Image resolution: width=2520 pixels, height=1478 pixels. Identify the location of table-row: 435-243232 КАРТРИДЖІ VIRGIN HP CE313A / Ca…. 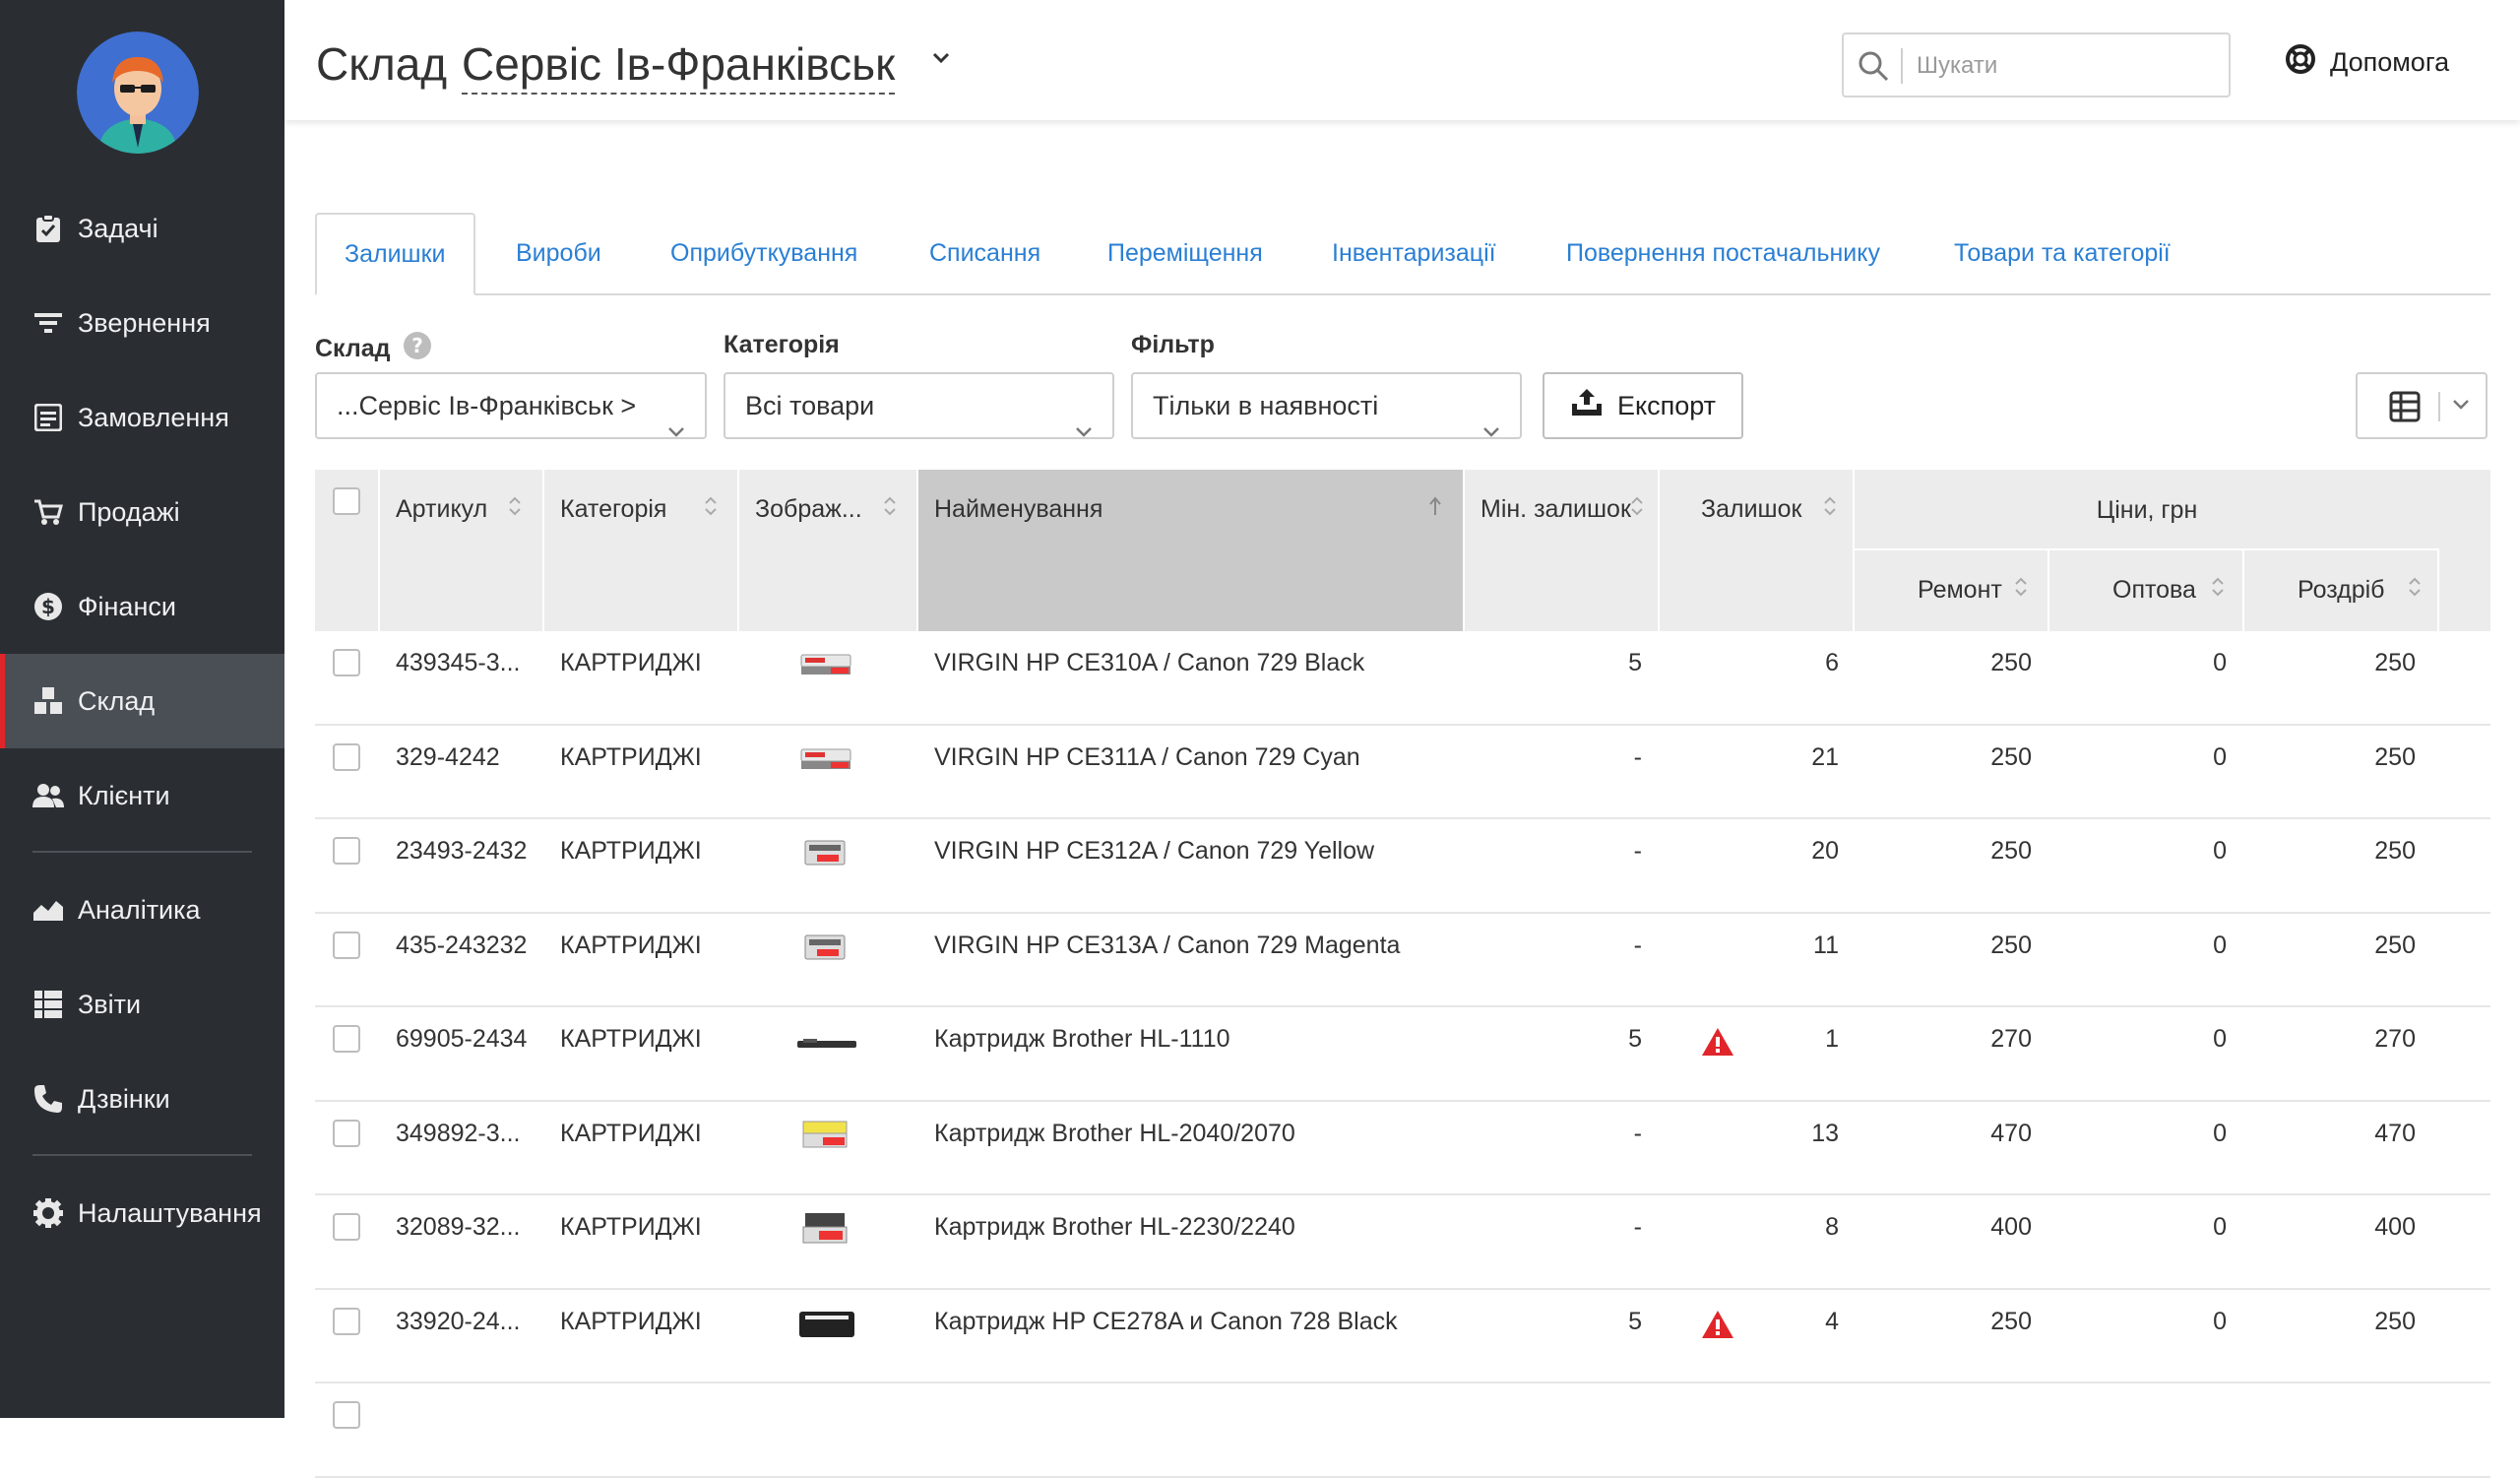
(1402, 960).